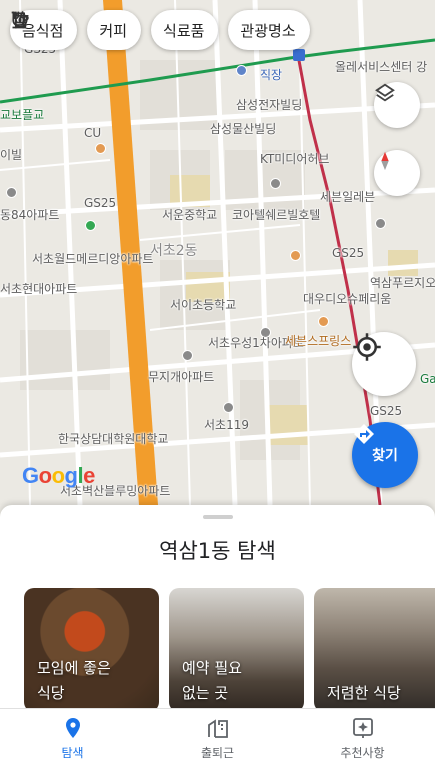  What do you see at coordinates (271, 75) in the screenshot?
I see `map-label: 직장` at bounding box center [271, 75].